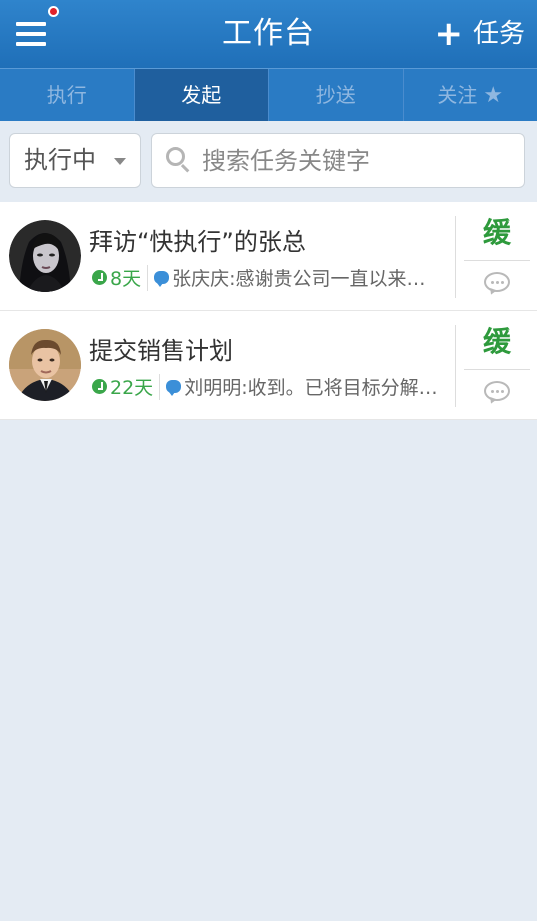  I want to click on last-message: 刘明明:收到。已将目标分解到各区域, so click(320, 388).